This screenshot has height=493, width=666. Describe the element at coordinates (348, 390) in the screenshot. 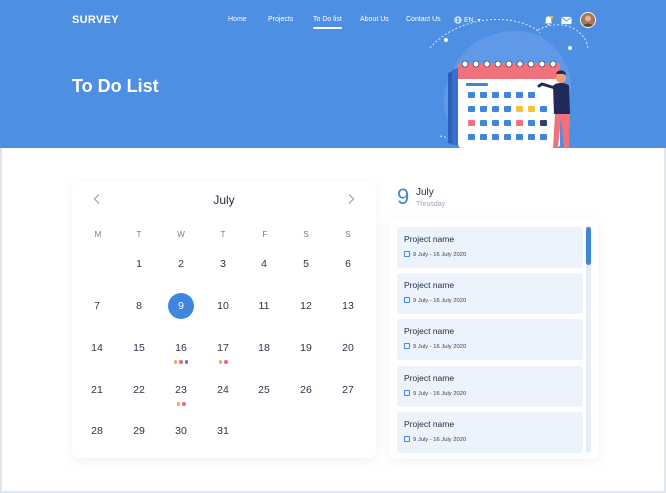

I see `calendar-day: 27` at that location.